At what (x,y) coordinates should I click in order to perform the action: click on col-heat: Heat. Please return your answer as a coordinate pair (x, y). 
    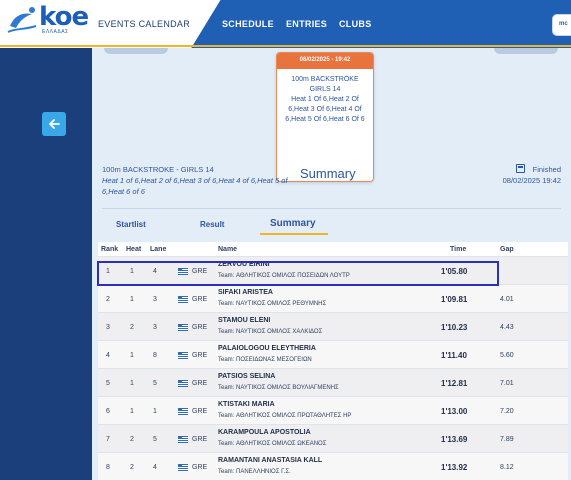
    Looking at the image, I should click on (134, 249).